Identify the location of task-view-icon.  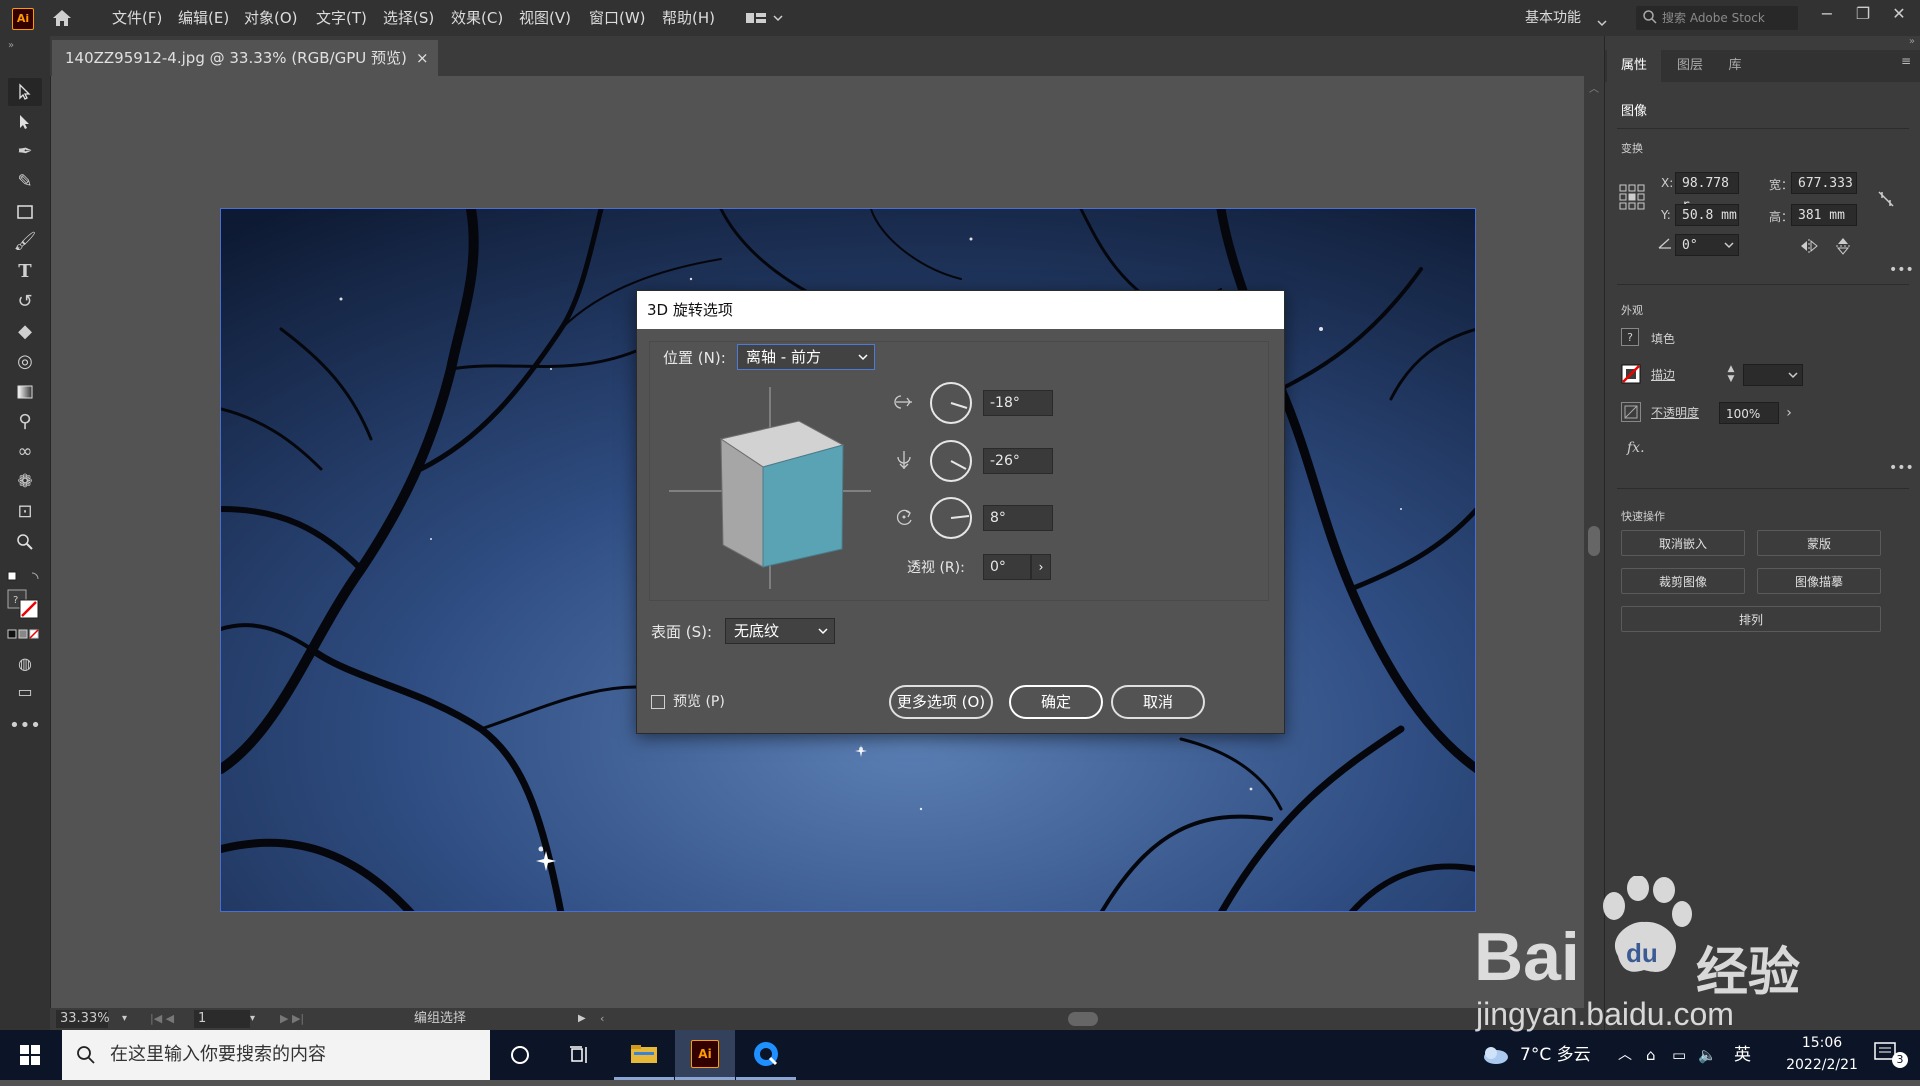
(580, 1055).